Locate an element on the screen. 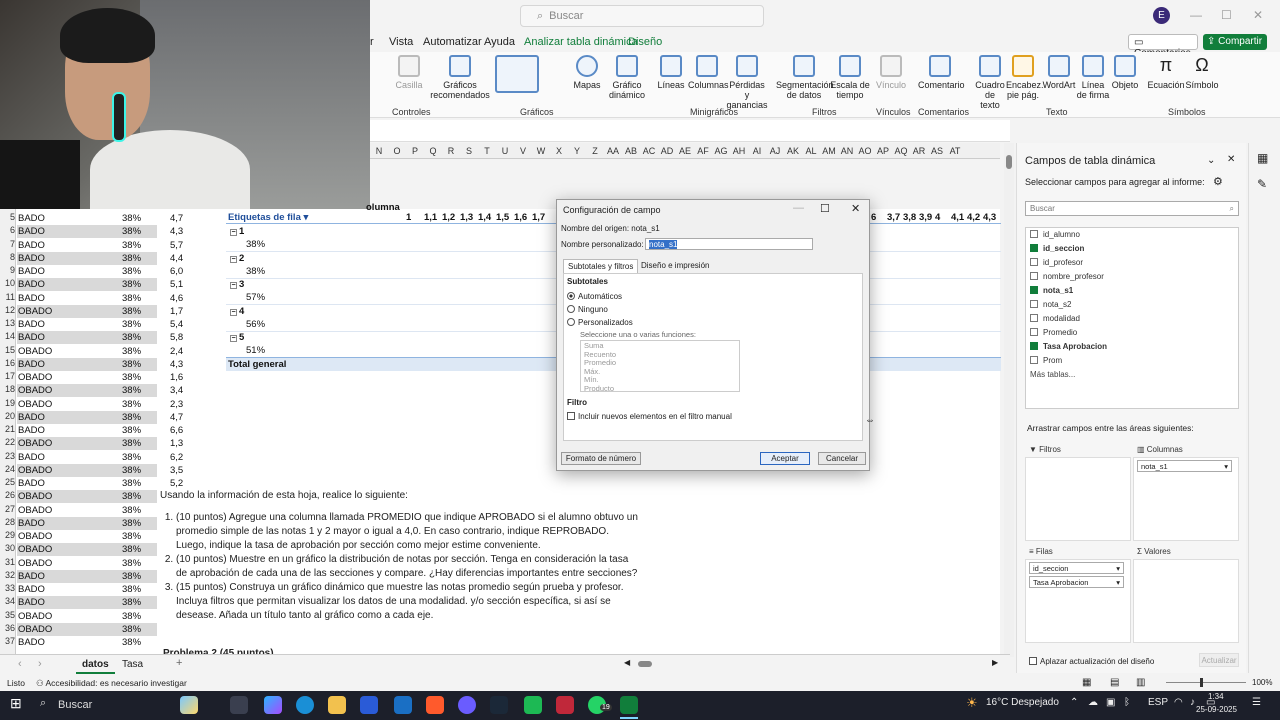  function-option: Promedio is located at coordinates (660, 363).